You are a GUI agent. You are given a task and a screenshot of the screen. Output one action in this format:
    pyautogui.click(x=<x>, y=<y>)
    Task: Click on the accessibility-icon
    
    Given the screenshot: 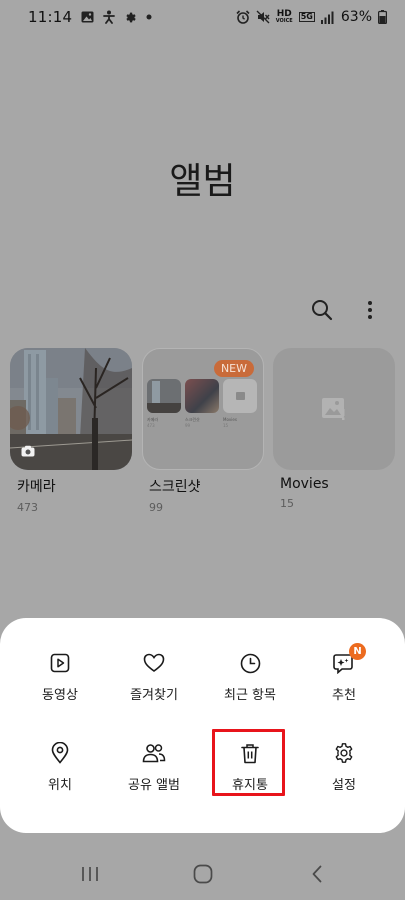 What is the action you would take?
    pyautogui.click(x=109, y=17)
    